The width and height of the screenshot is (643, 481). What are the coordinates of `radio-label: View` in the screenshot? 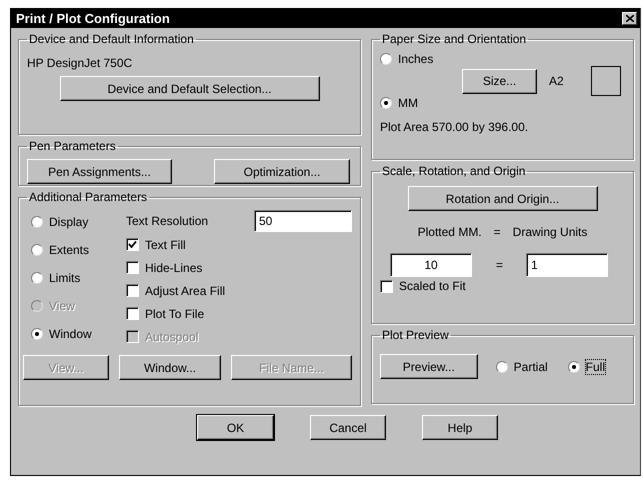 It's located at (62, 306).